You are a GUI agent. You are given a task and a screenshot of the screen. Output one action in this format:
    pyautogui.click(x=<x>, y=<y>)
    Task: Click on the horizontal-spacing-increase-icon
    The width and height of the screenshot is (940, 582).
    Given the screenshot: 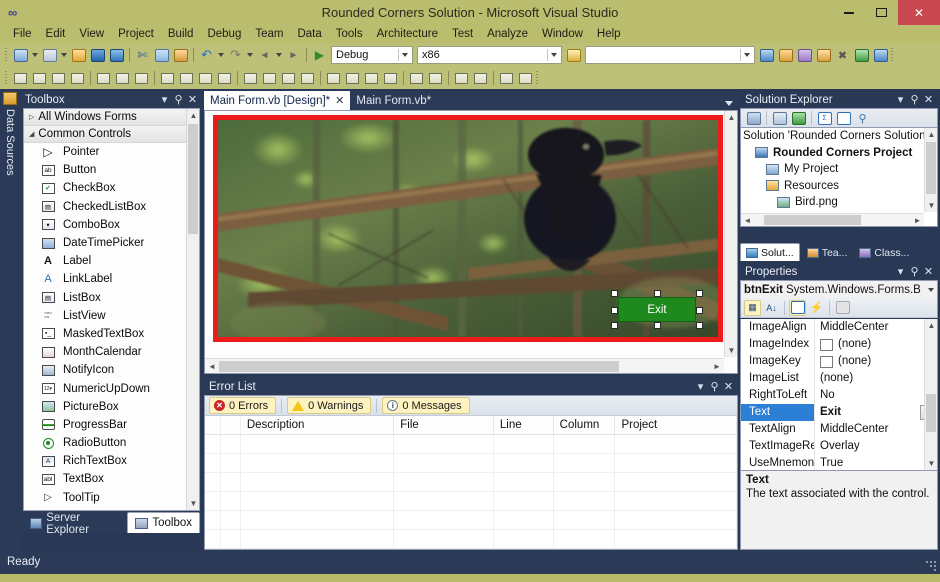 What is the action you would take?
    pyautogui.click(x=269, y=78)
    